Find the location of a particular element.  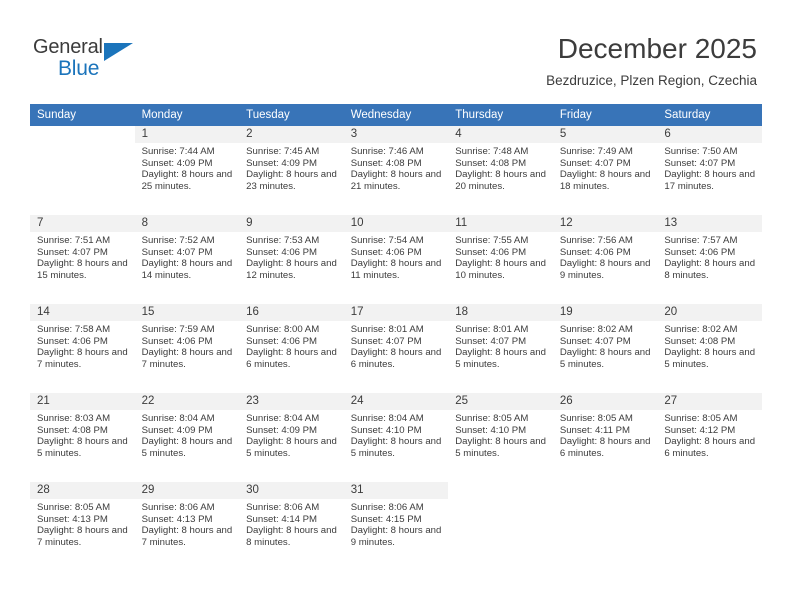

day-number: 7 is located at coordinates (82, 223).